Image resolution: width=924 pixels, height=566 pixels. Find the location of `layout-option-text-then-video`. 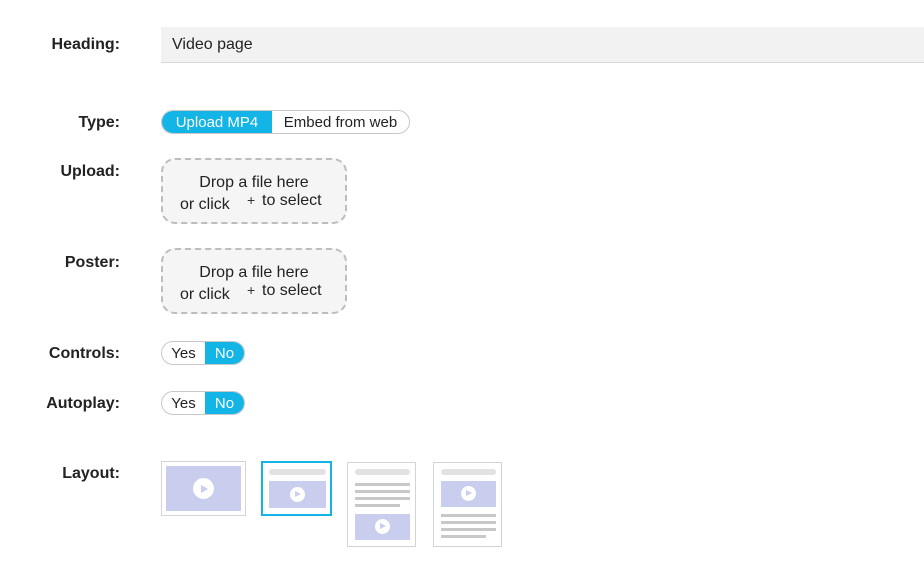

layout-option-text-then-video is located at coordinates (381, 504).